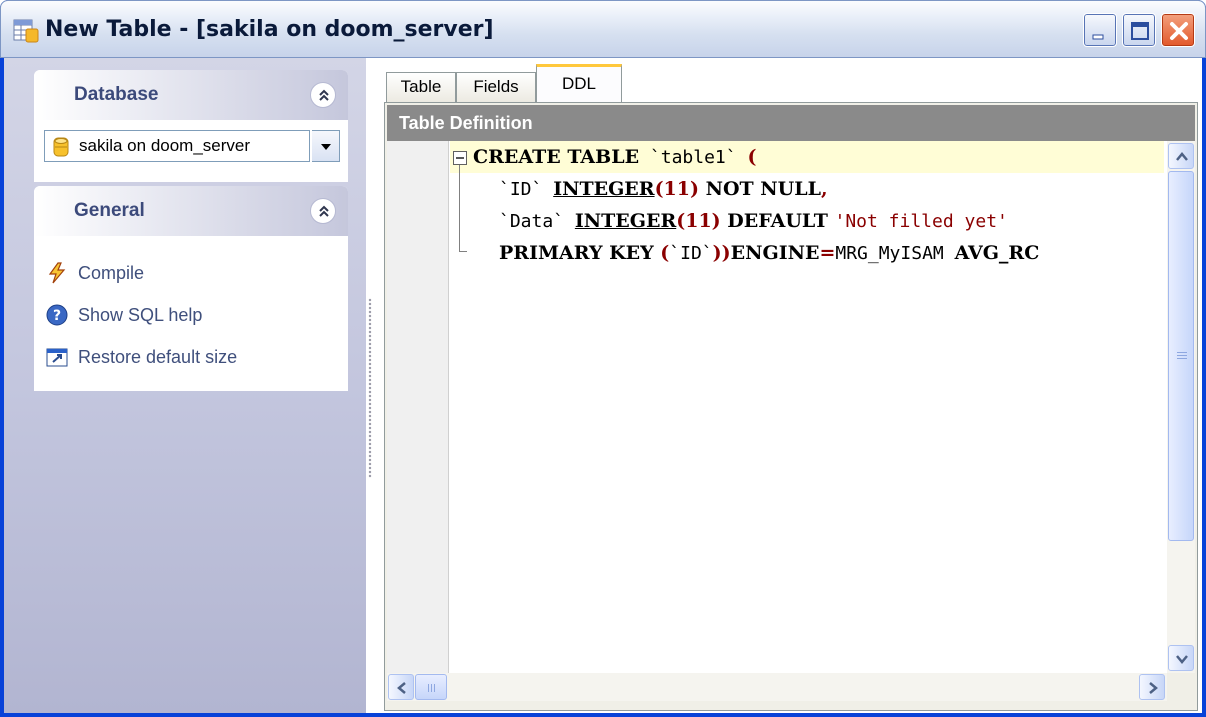 This screenshot has width=1206, height=717. I want to click on code-punctuation: ,, so click(824, 189).